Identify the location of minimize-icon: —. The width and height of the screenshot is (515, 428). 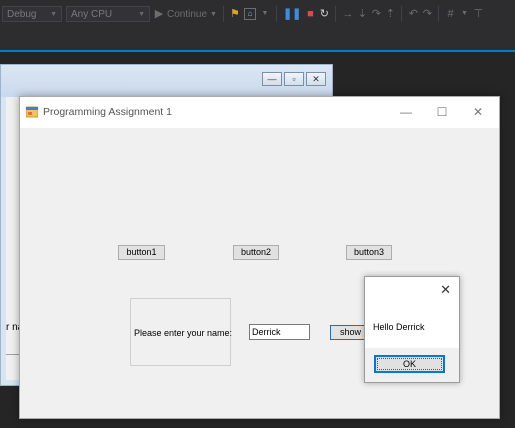
(272, 79).